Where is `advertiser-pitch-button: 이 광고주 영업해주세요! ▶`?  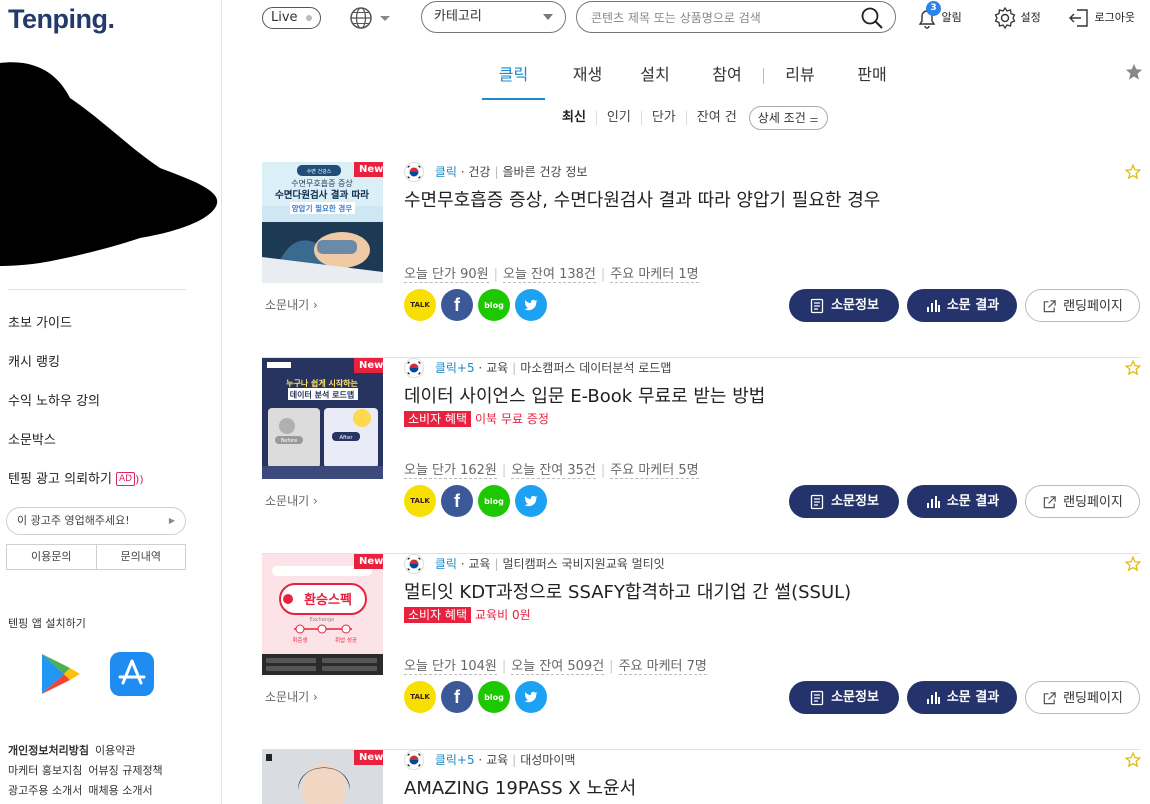 advertiser-pitch-button: 이 광고주 영업해주세요! ▶ is located at coordinates (96, 521).